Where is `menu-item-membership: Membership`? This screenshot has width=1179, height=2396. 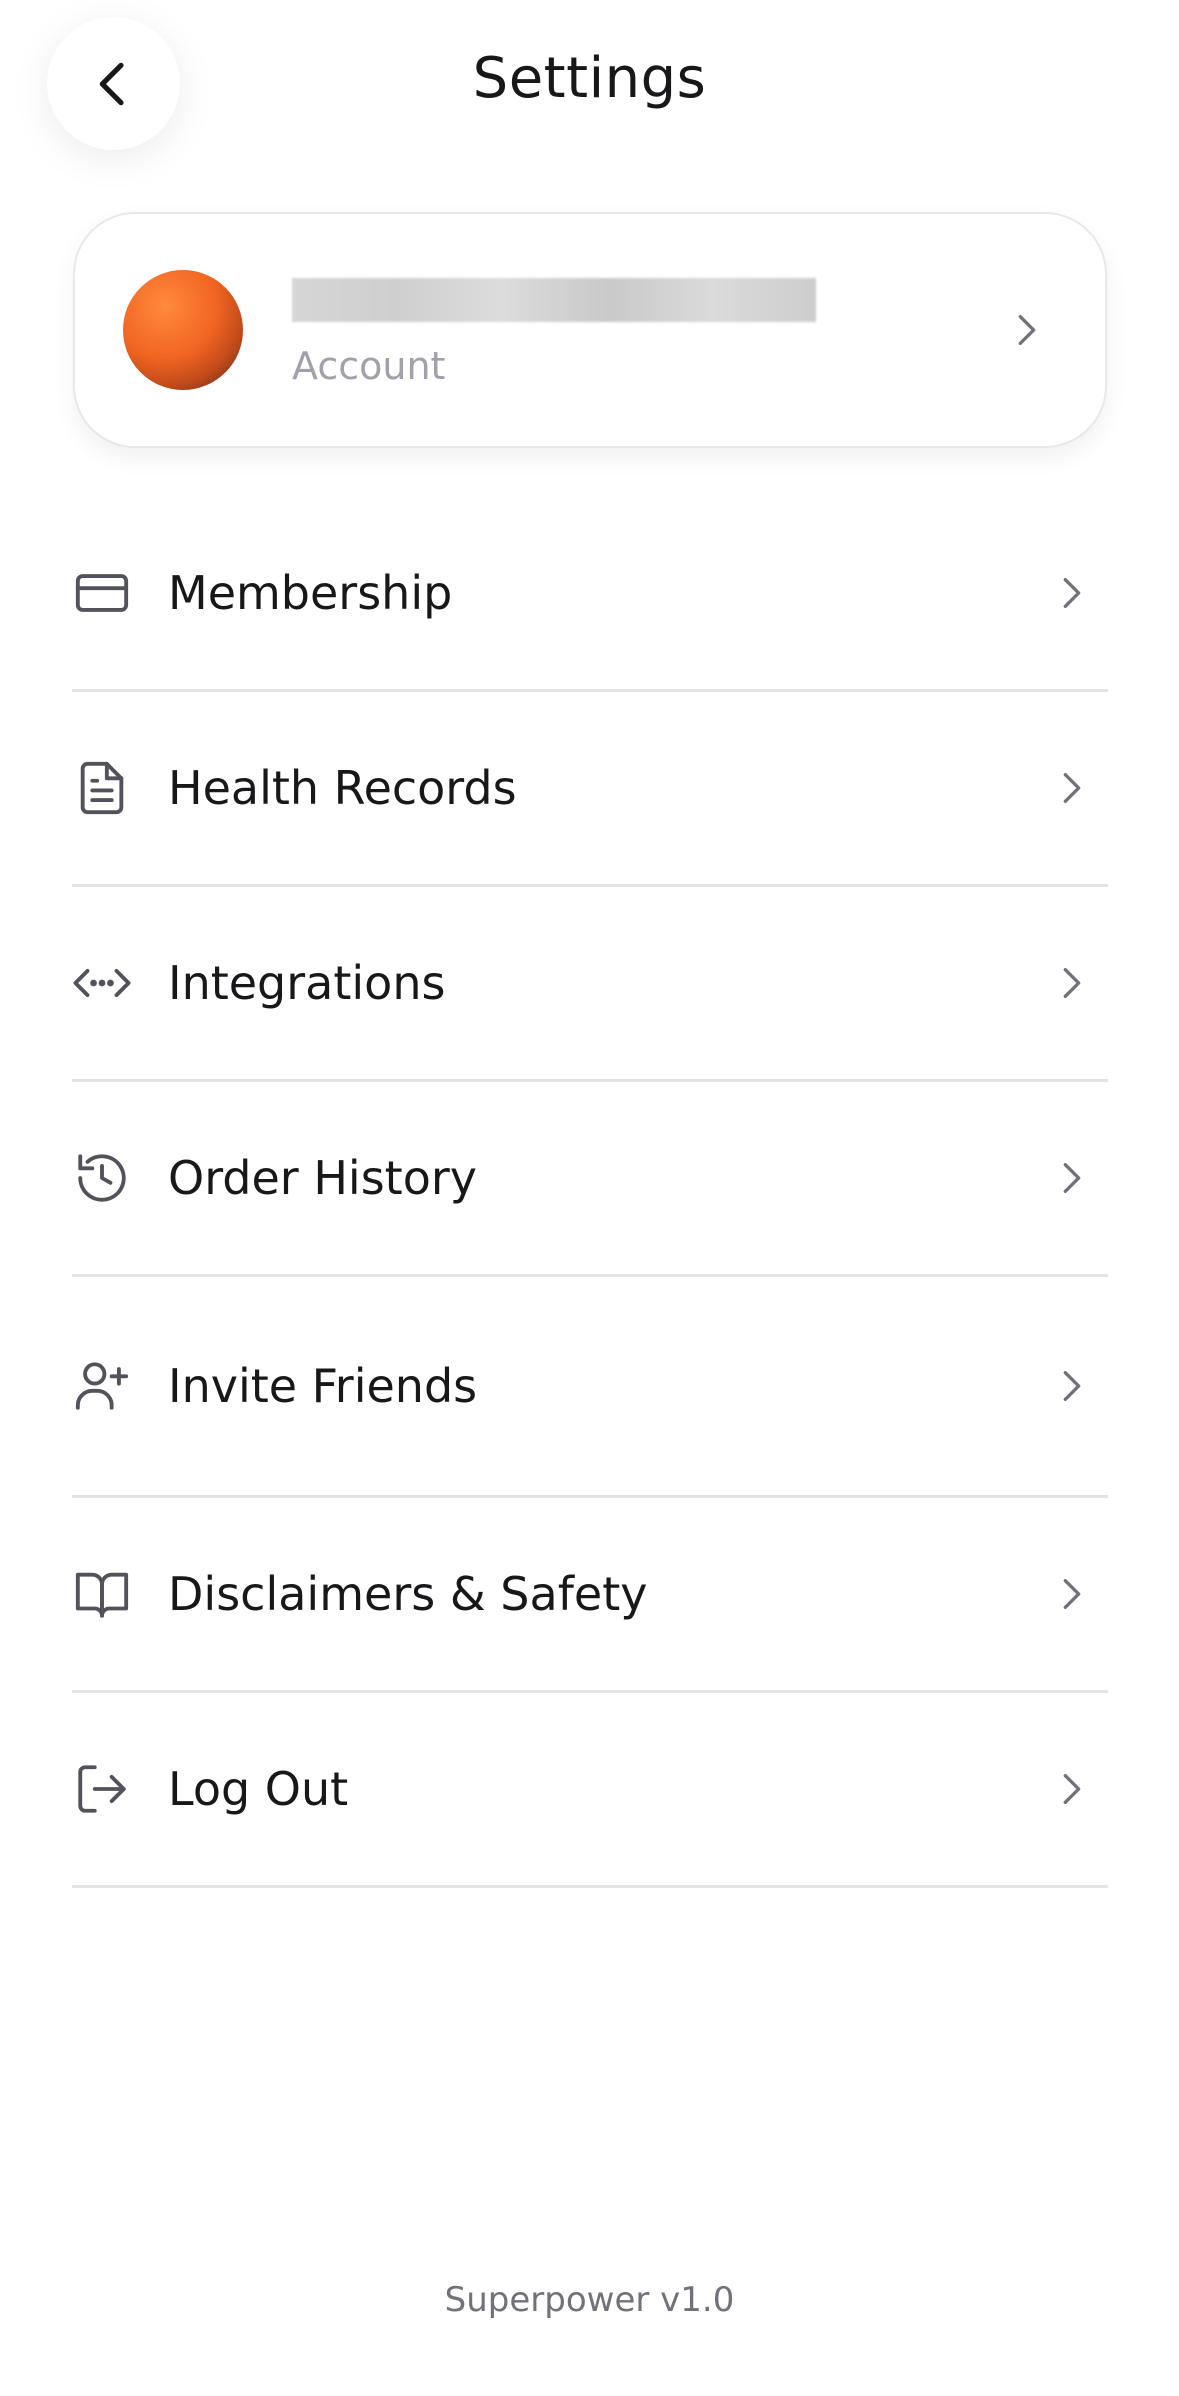 menu-item-membership: Membership is located at coordinates (590, 594).